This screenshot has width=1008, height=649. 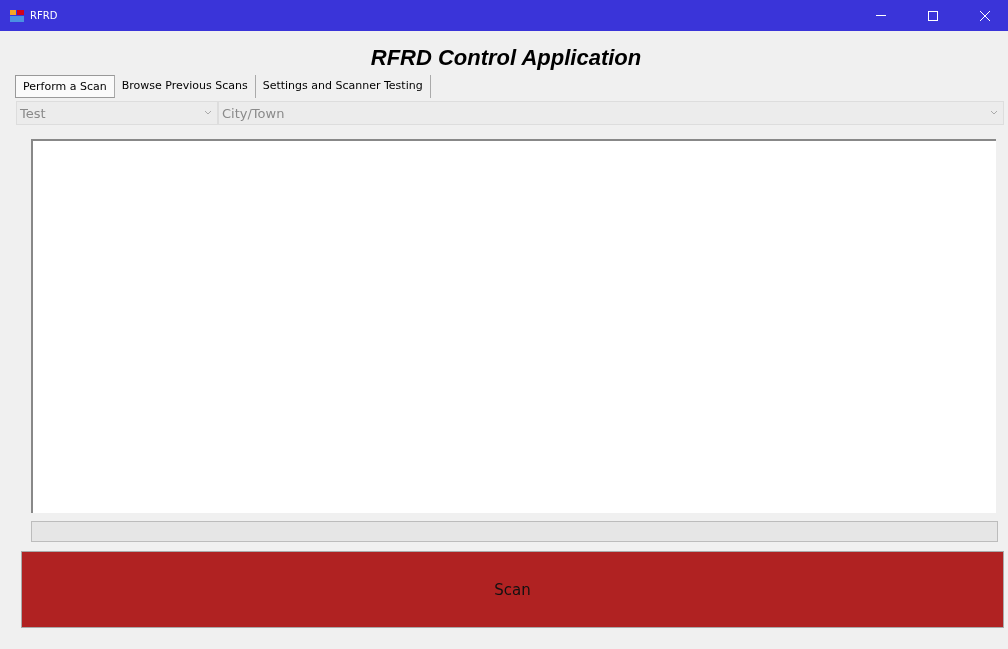 What do you see at coordinates (881, 15) in the screenshot?
I see `minimize-icon` at bounding box center [881, 15].